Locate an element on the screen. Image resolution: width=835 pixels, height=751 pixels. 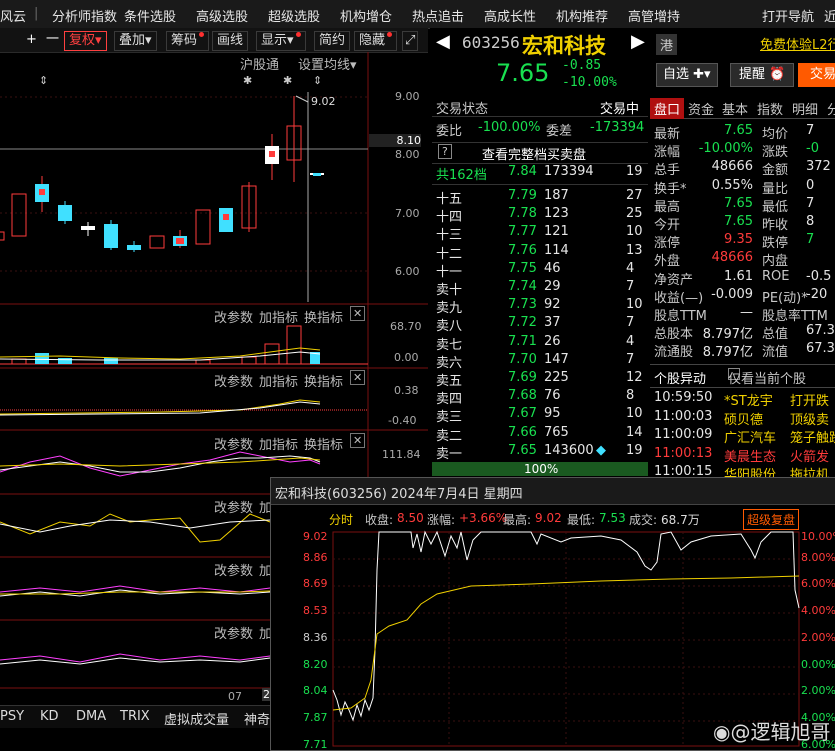
quote-value: 8.797亿 is located at coordinates (727, 353).